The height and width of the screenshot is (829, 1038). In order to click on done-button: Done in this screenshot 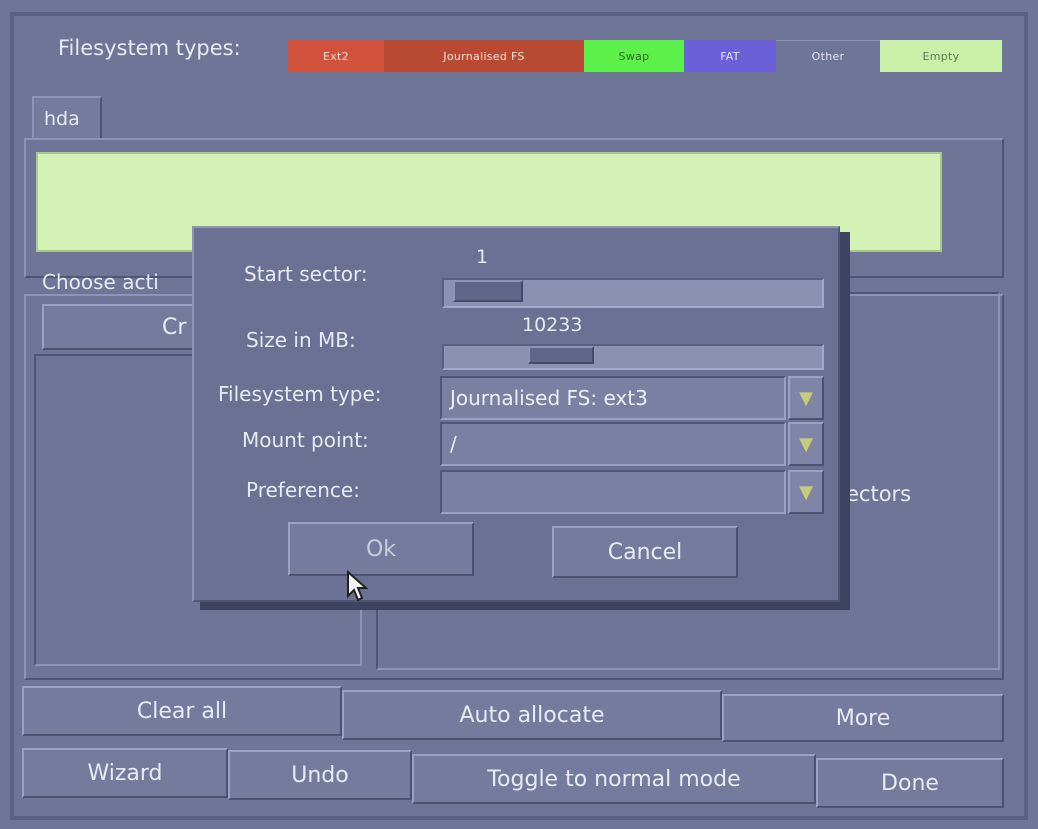, I will do `click(910, 783)`.